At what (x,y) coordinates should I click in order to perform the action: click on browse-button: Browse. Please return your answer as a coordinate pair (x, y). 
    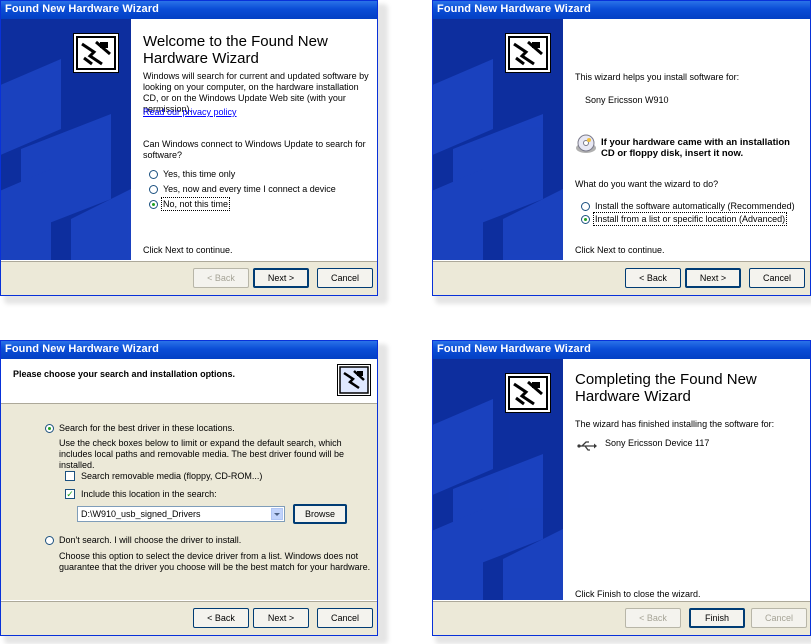
    Looking at the image, I should click on (320, 514).